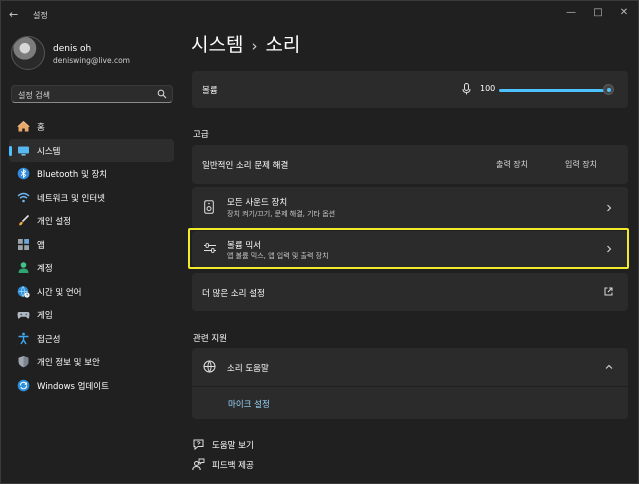 The height and width of the screenshot is (484, 639). Describe the element at coordinates (91, 150) in the screenshot. I see `sidebar-item-system: 시스템` at that location.